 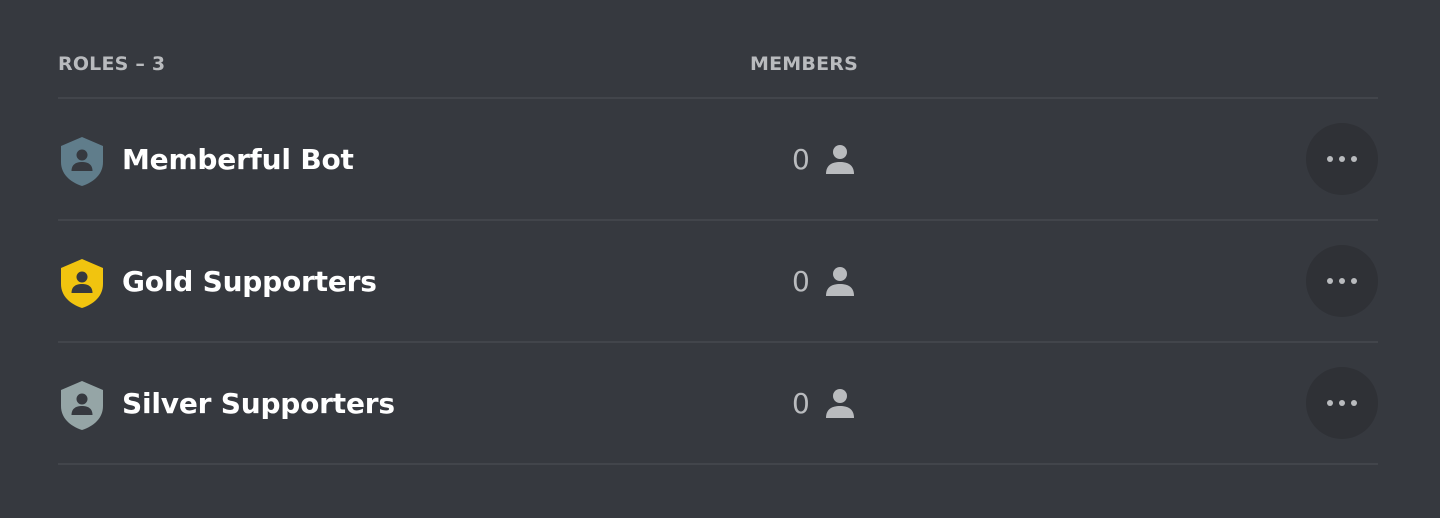 I want to click on role-name: Silver Supporters, so click(x=258, y=403).